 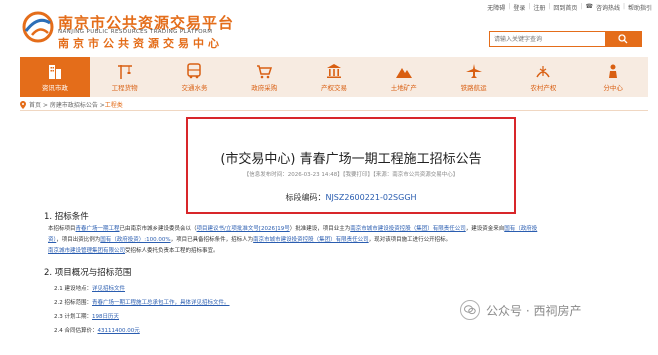 What do you see at coordinates (62, 229) in the screenshot?
I see `text: 本招标项目` at bounding box center [62, 229].